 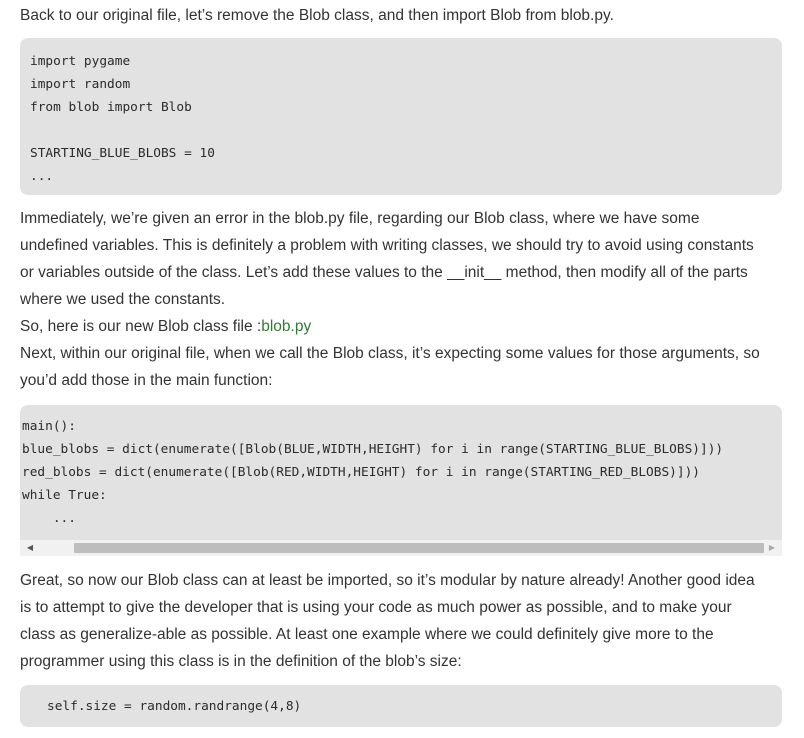 I want to click on scroll-right-icon: ▶, so click(x=772, y=548).